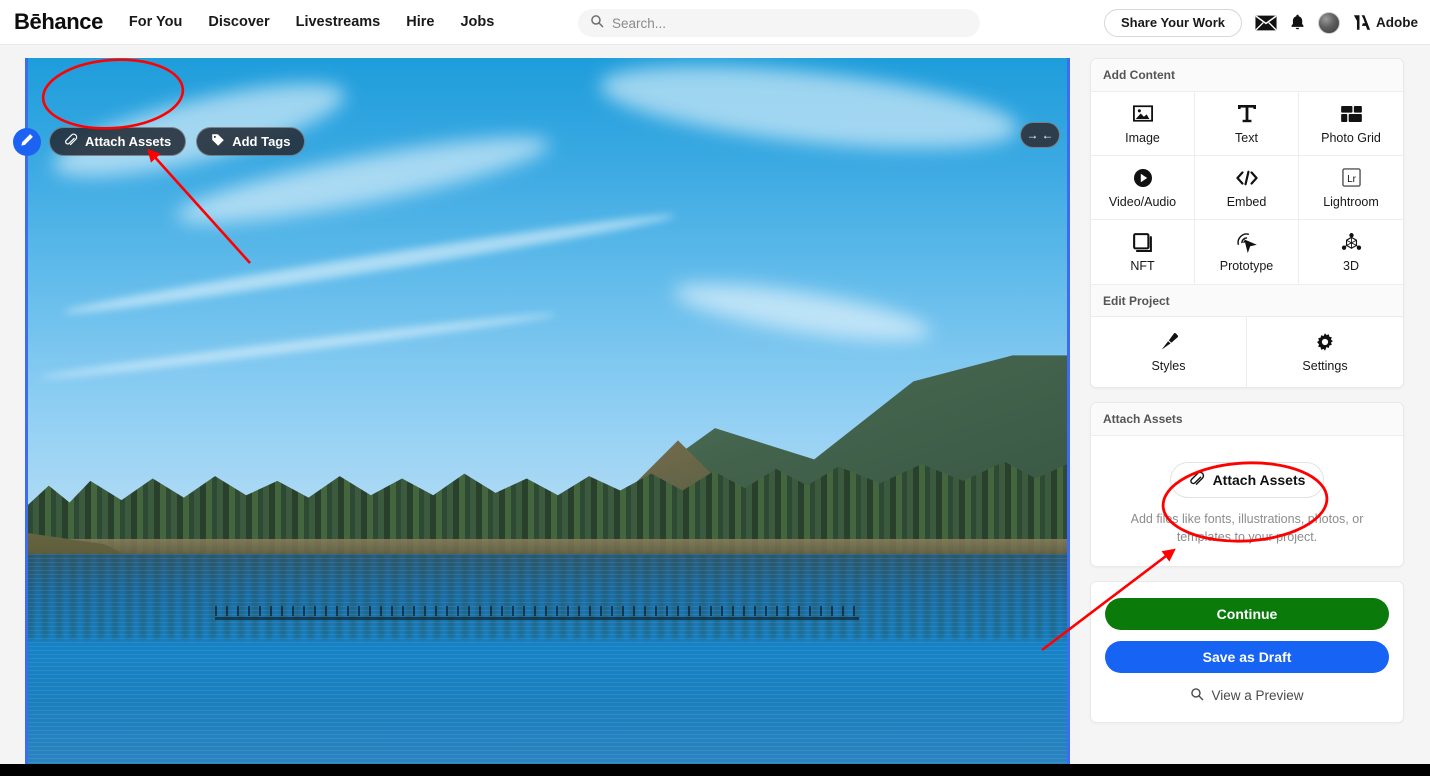 Image resolution: width=1430 pixels, height=776 pixels. I want to click on continue-button: Continue, so click(1247, 614).